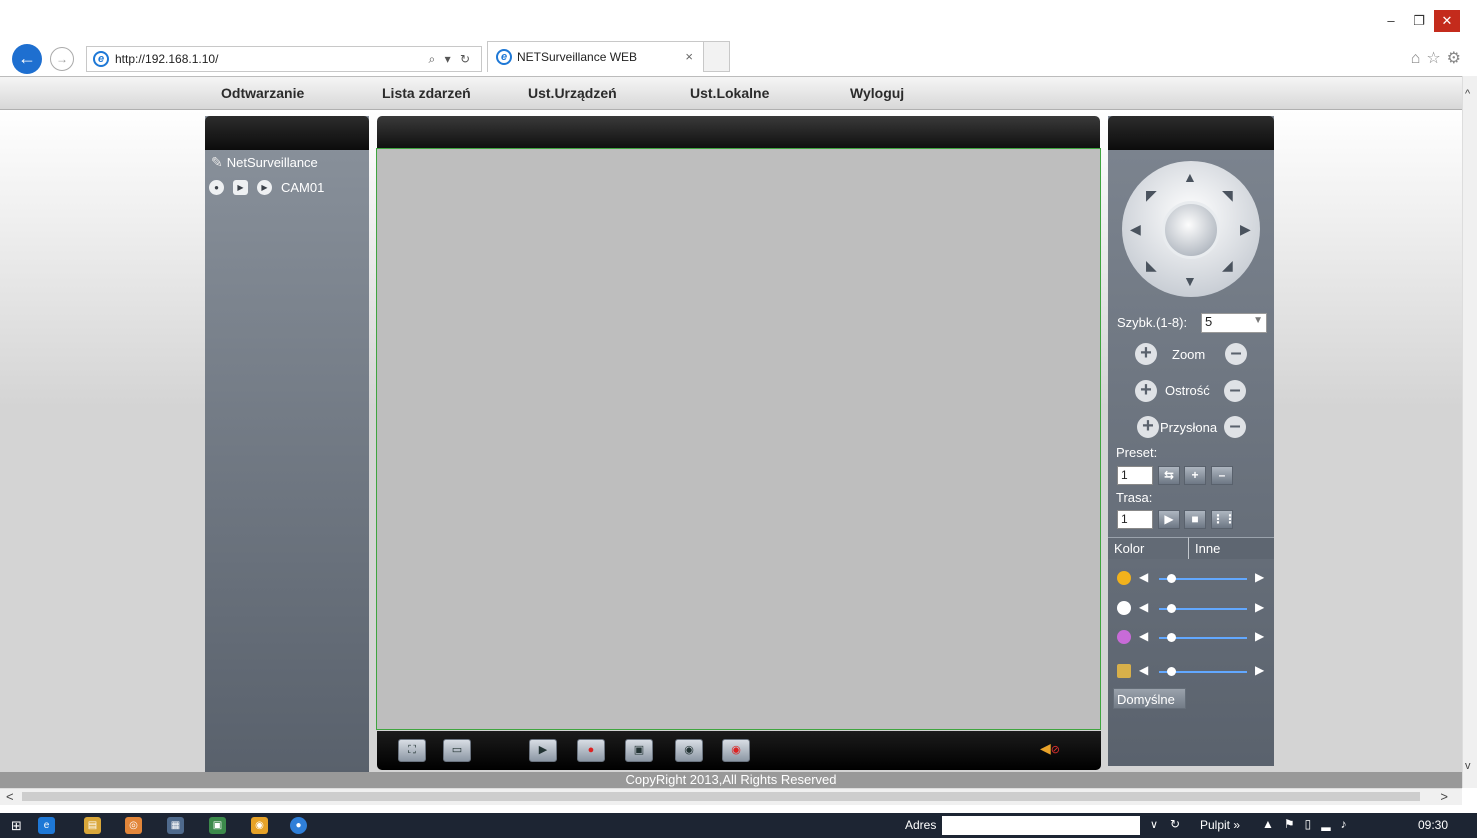 The width and height of the screenshot is (1477, 838). What do you see at coordinates (1222, 475) in the screenshot?
I see `preset-remove-button: –` at bounding box center [1222, 475].